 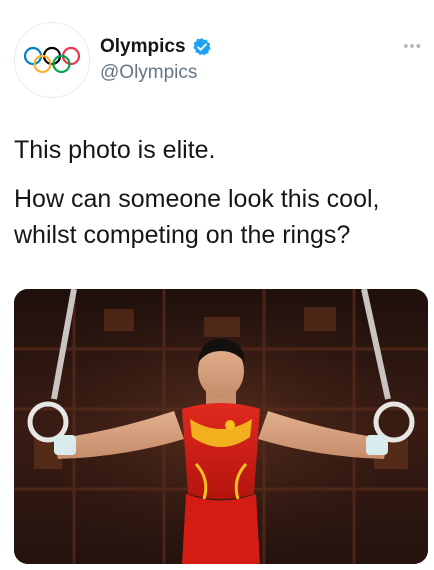 I want to click on olympic-rings-logo, so click(x=52, y=60).